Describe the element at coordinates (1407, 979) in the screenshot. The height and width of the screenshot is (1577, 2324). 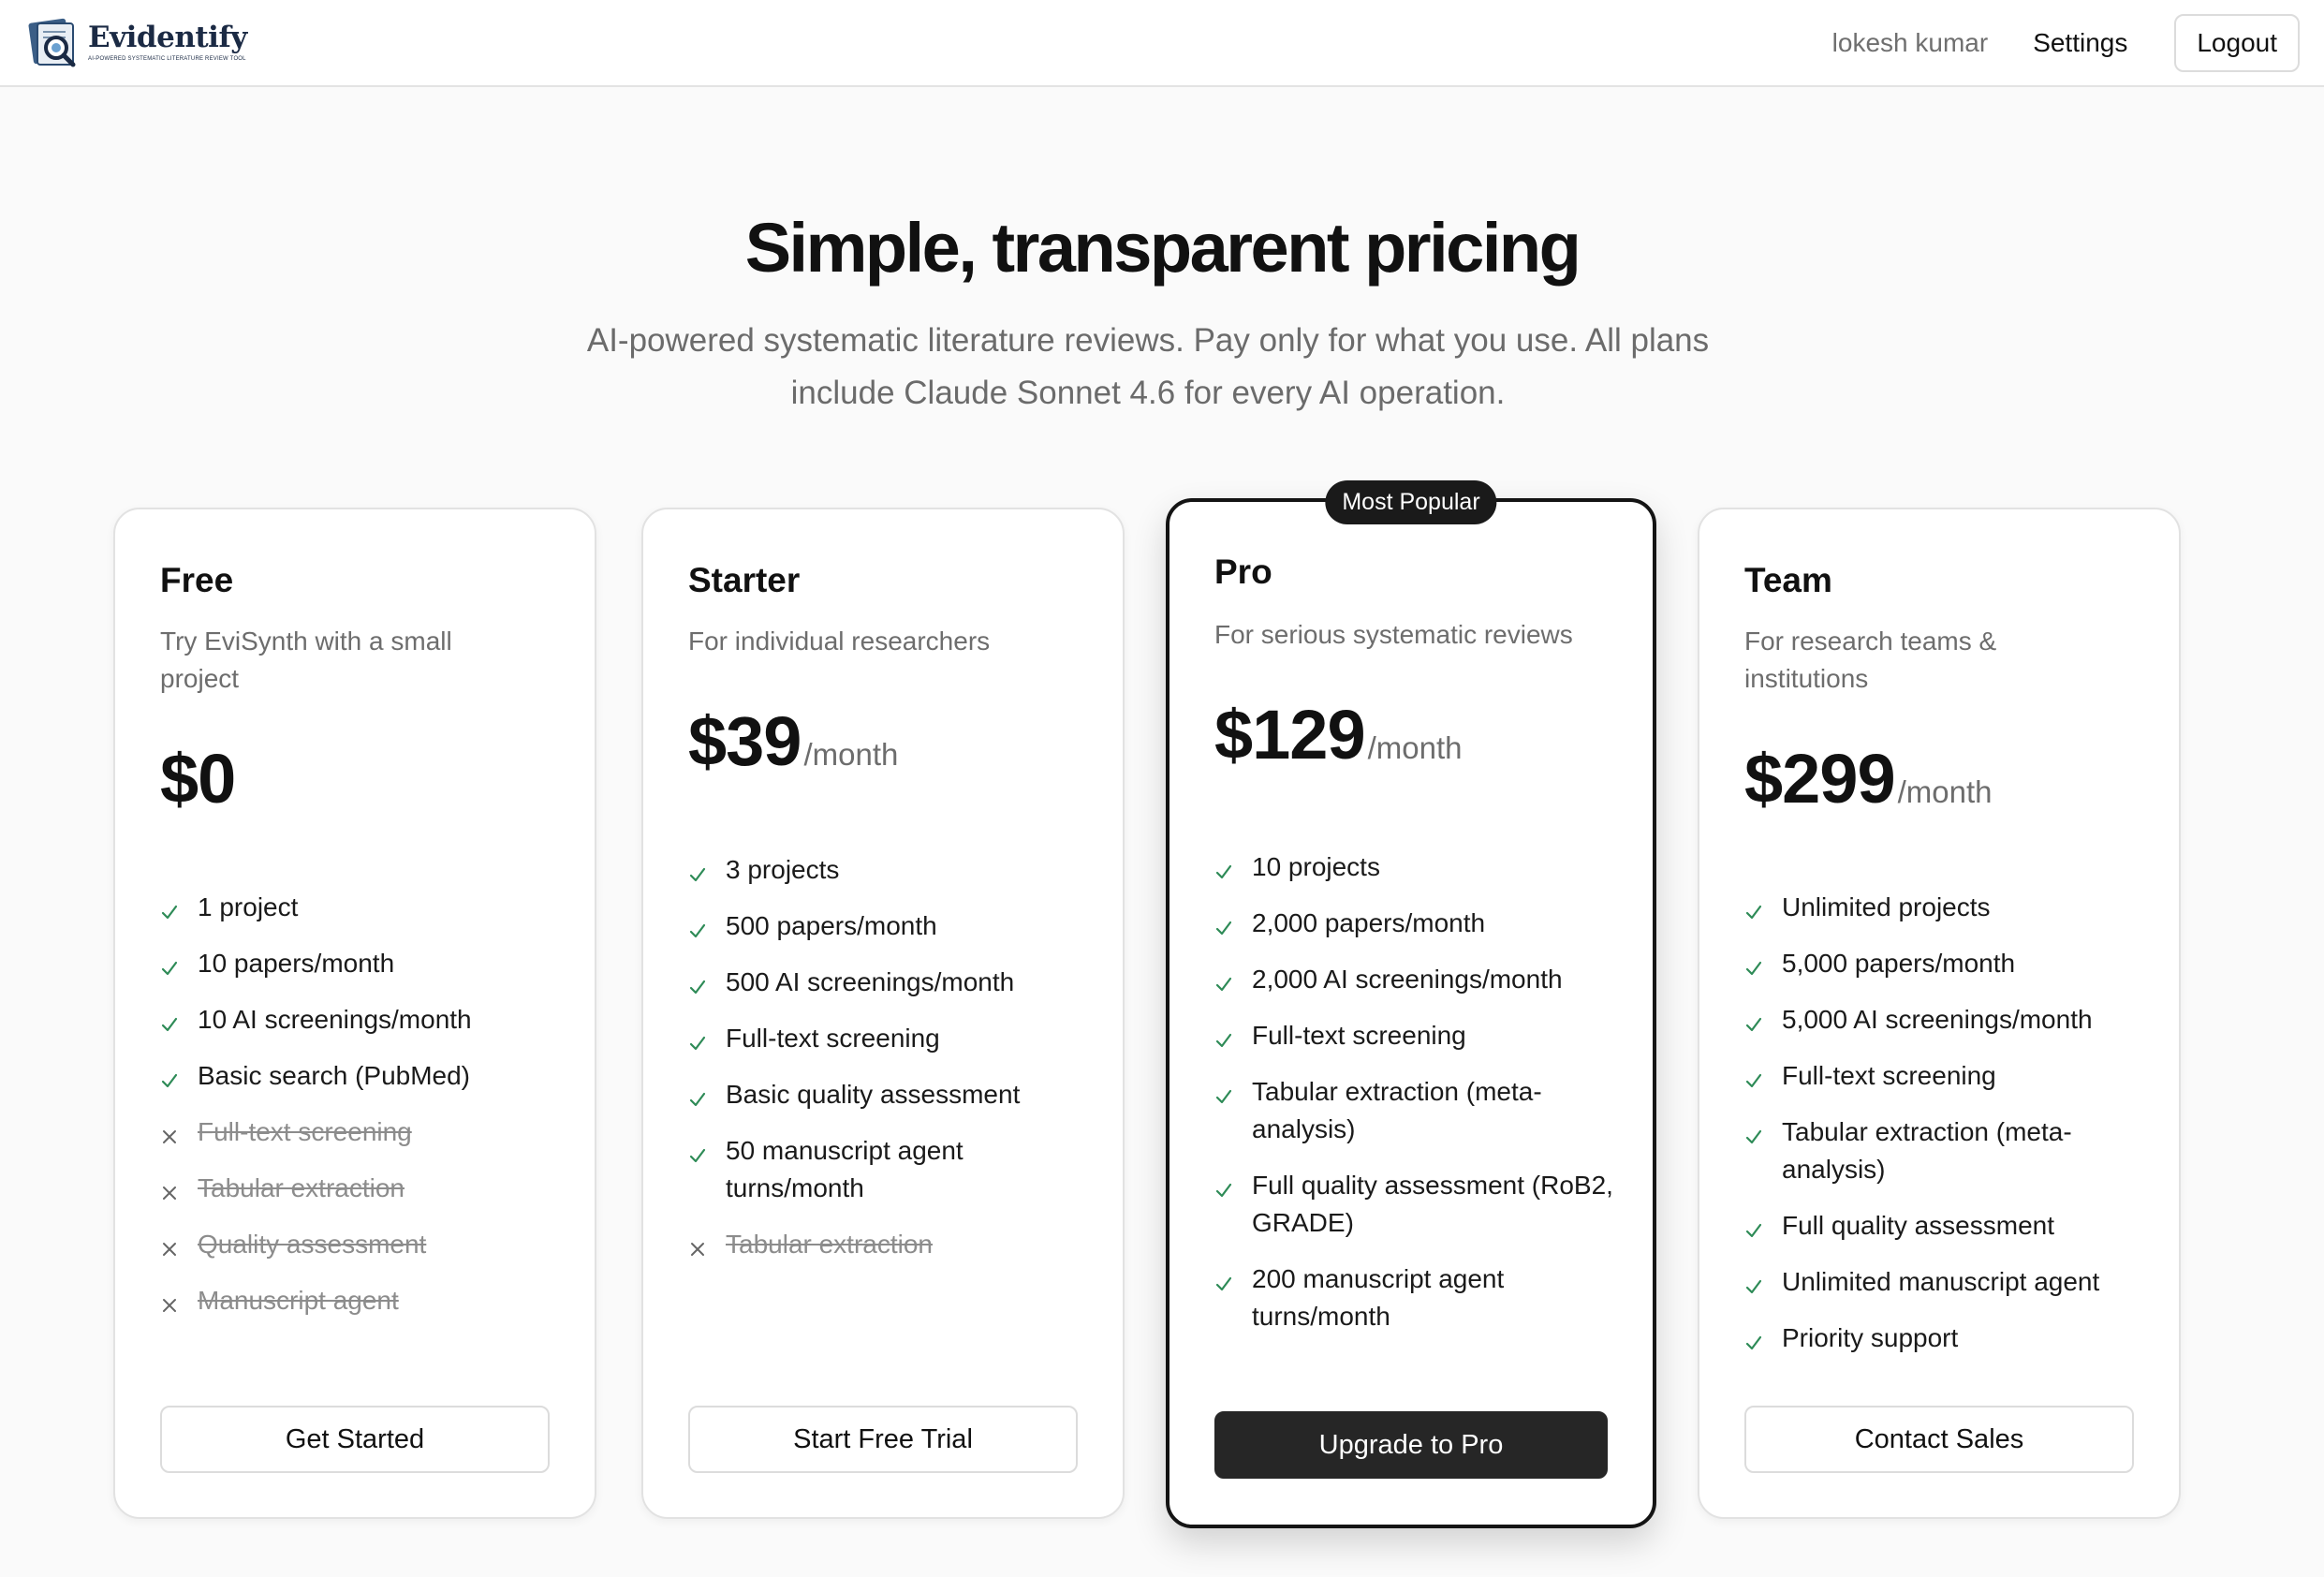
I see `feature-text: 2,000 AI screenings/month` at that location.